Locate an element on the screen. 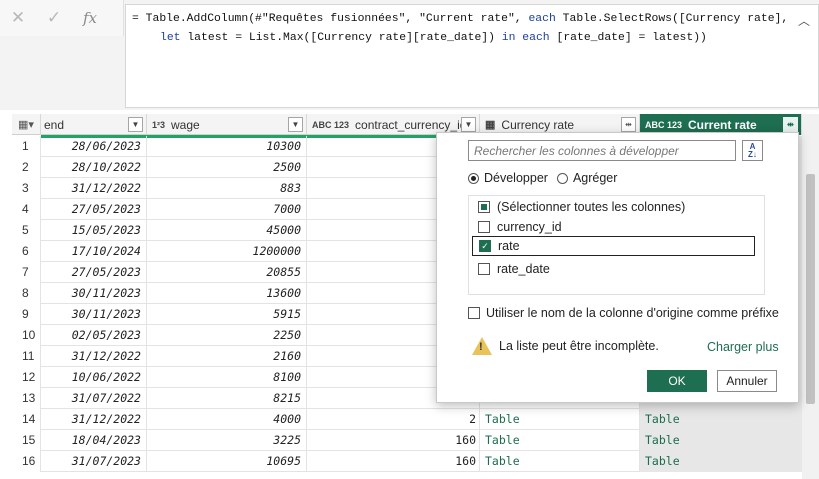 The image size is (819, 479). cancel-button: Annuler is located at coordinates (747, 381).